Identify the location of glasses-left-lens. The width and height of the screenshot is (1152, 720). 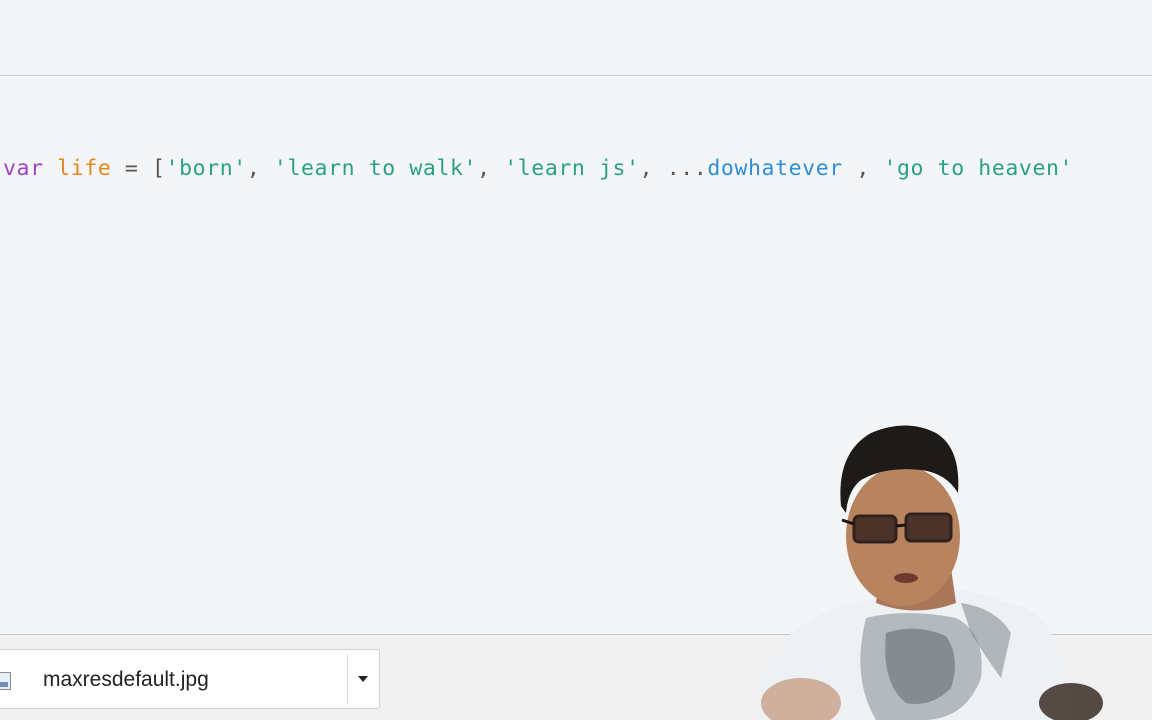
(875, 529).